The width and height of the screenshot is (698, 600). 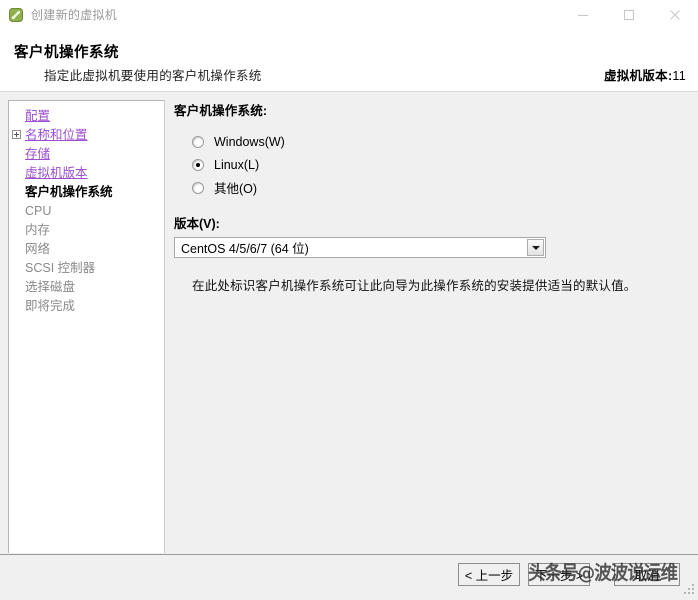 What do you see at coordinates (197, 224) in the screenshot?
I see `version-field-label: 版本(V):` at bounding box center [197, 224].